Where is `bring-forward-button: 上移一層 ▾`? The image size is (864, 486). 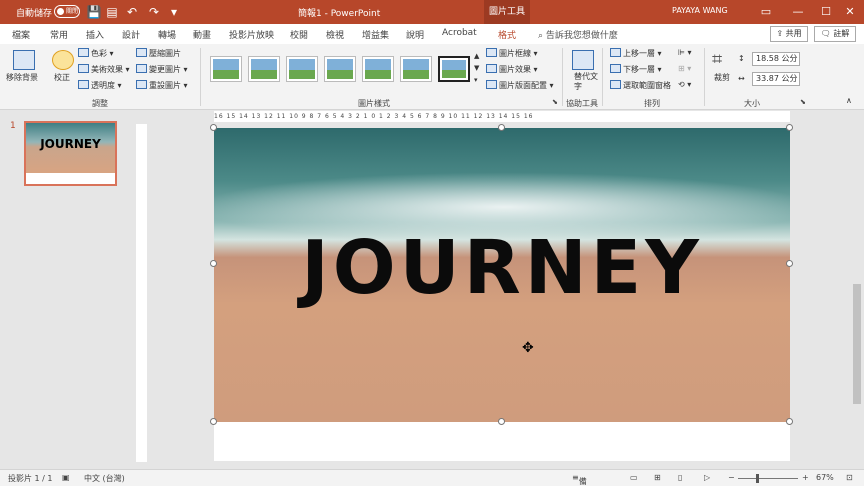
bring-forward-button: 上移一層 ▾ is located at coordinates (636, 53).